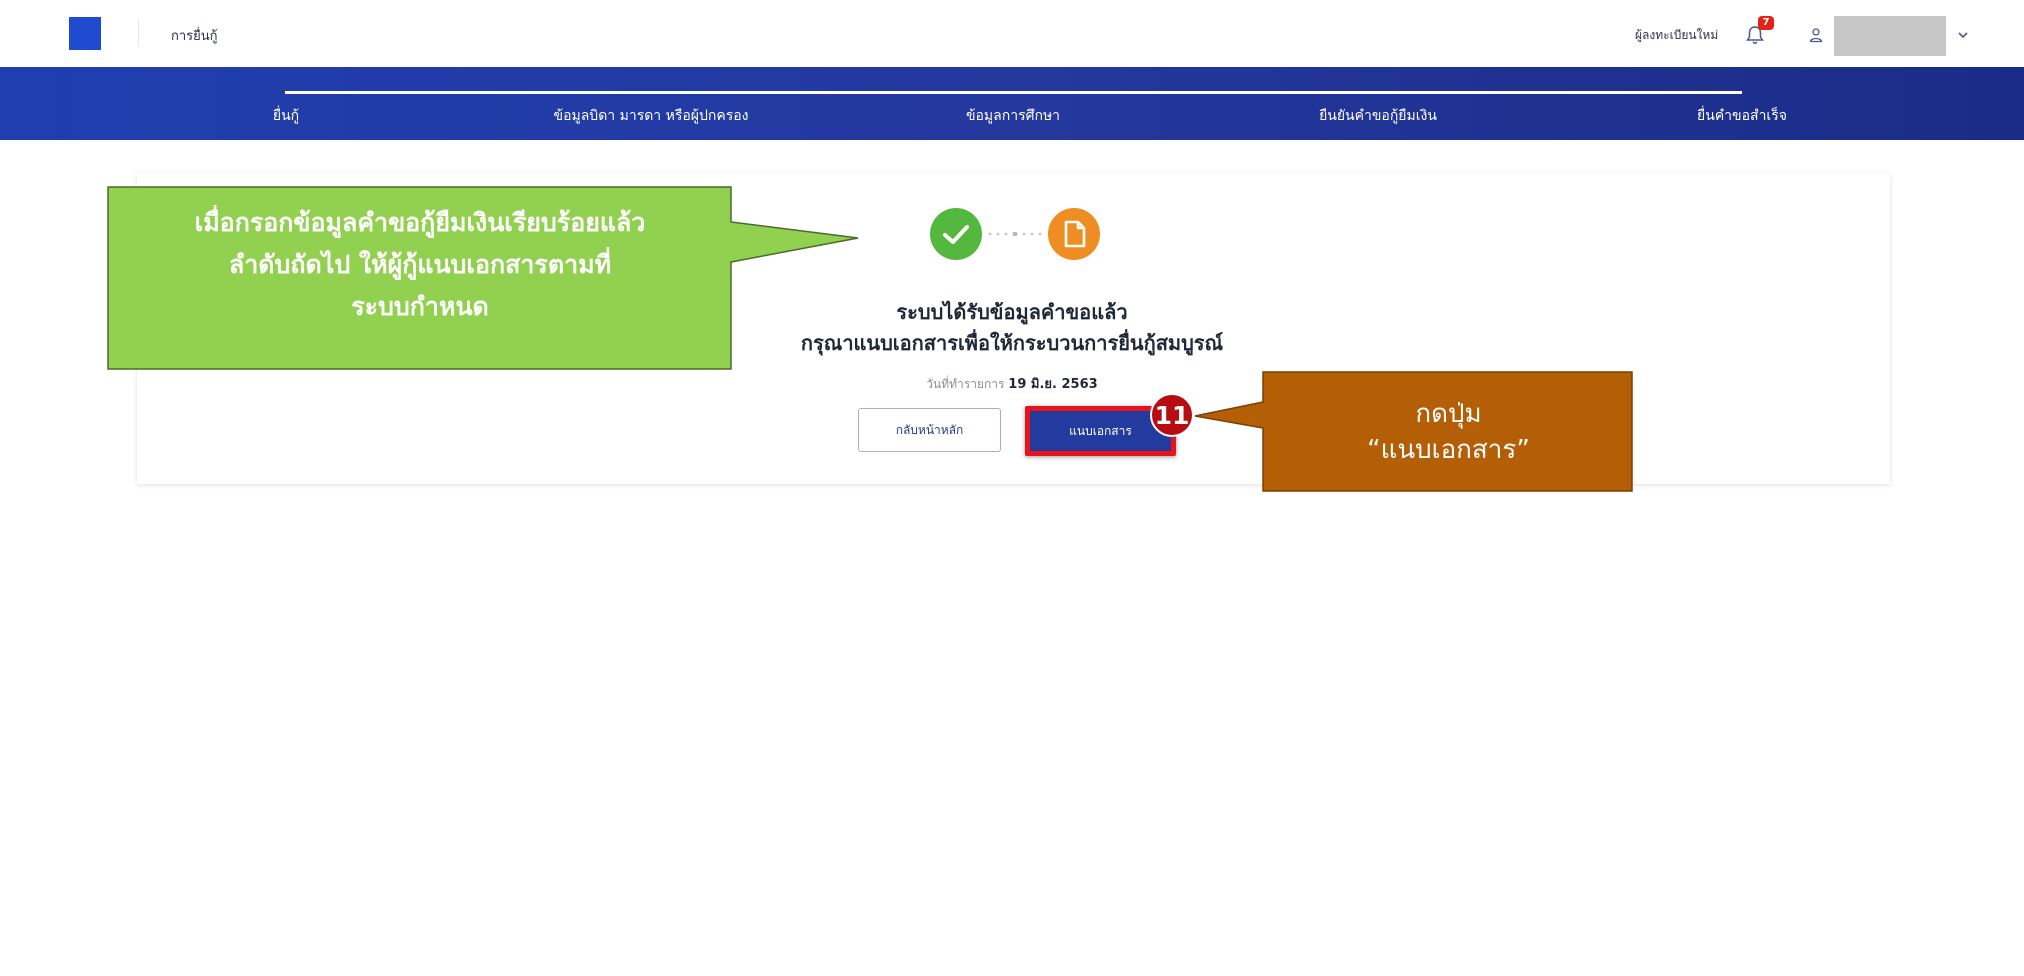  What do you see at coordinates (1172, 415) in the screenshot?
I see `step-number-badge: 11` at bounding box center [1172, 415].